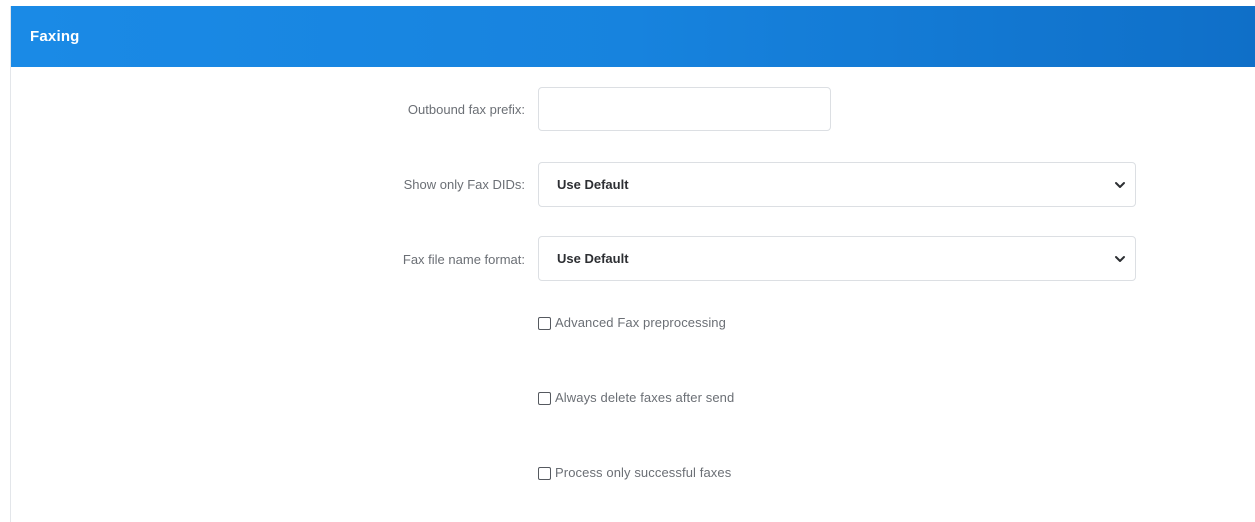 The height and width of the screenshot is (522, 1255). Describe the element at coordinates (593, 184) in the screenshot. I see `show-only-fax-dids-value: Use Default` at that location.